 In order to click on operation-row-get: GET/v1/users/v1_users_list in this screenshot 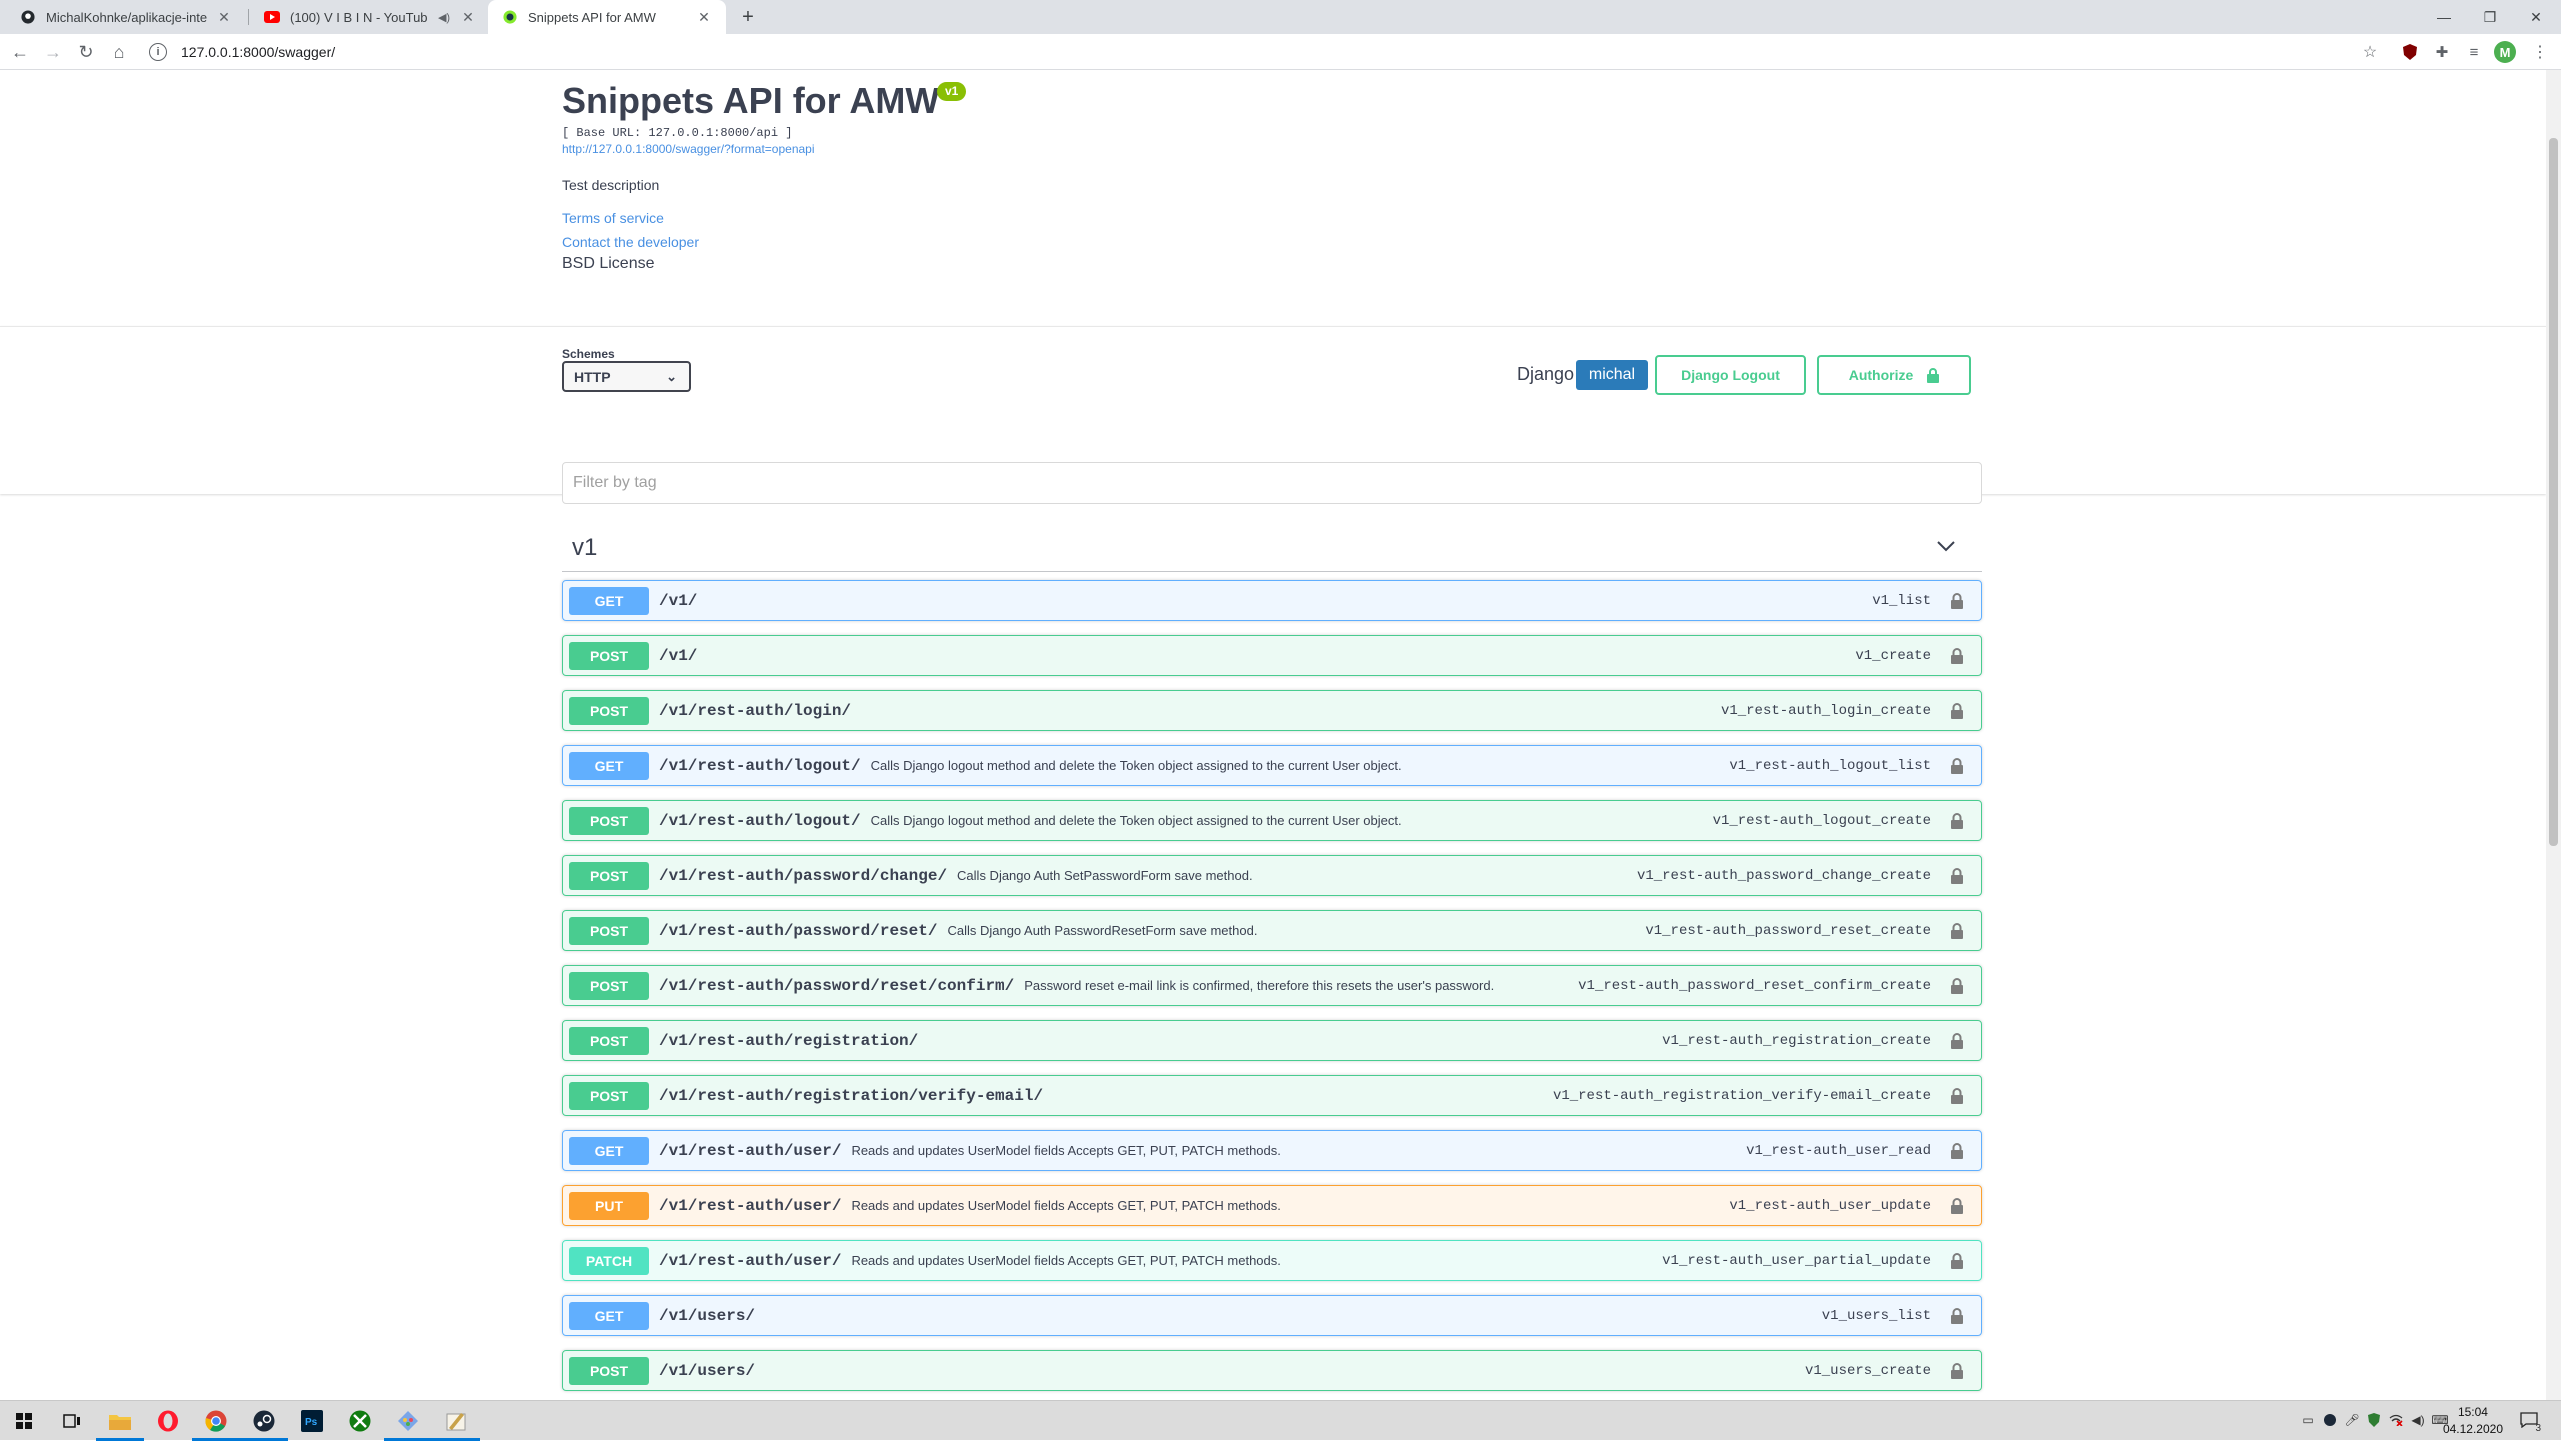, I will do `click(1272, 1315)`.